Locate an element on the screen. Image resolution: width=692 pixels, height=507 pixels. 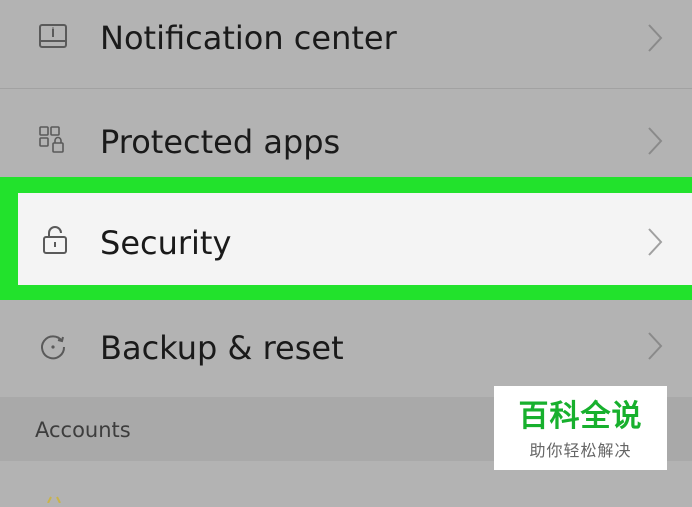
settings-item-label: Notification center is located at coordinates (248, 38).